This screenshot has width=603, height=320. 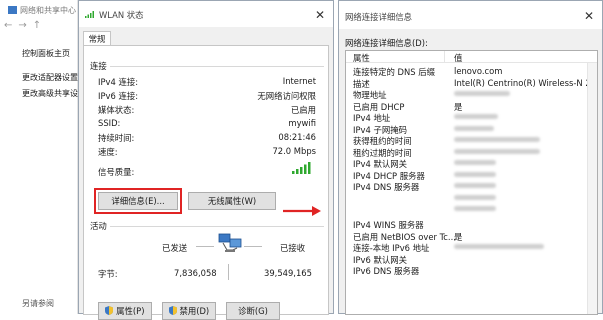 What do you see at coordinates (207, 110) in the screenshot?
I see `row-media-state: 媒体状态: 已启用` at bounding box center [207, 110].